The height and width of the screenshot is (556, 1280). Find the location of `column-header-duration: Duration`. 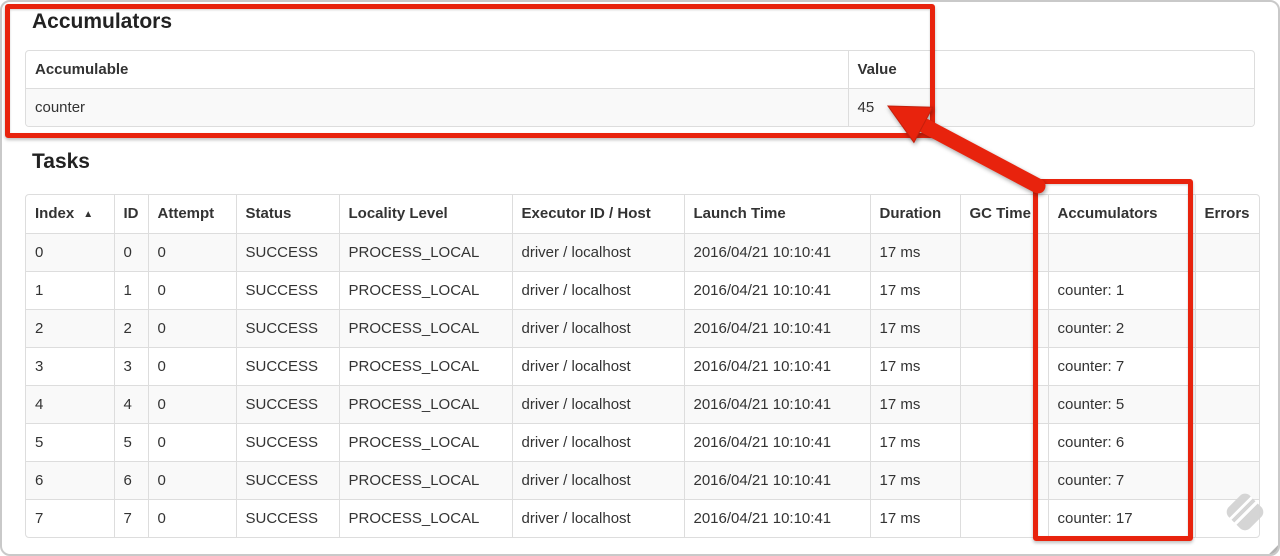

column-header-duration: Duration is located at coordinates (914, 214).